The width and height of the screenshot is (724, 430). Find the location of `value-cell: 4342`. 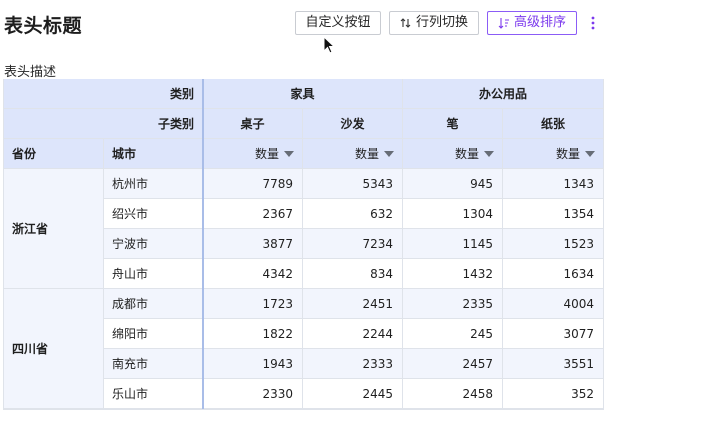

value-cell: 4342 is located at coordinates (253, 274).